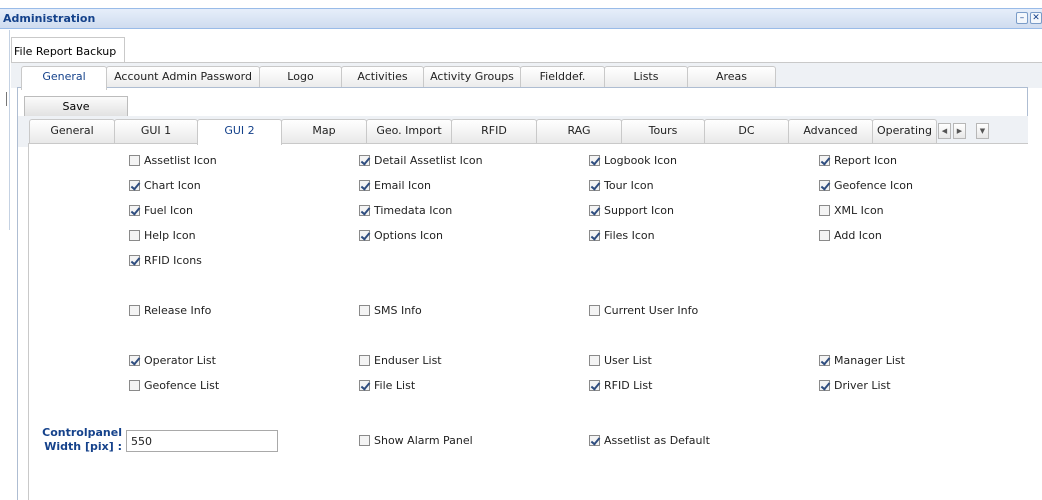  I want to click on checkbox-label: Operator List, so click(180, 360).